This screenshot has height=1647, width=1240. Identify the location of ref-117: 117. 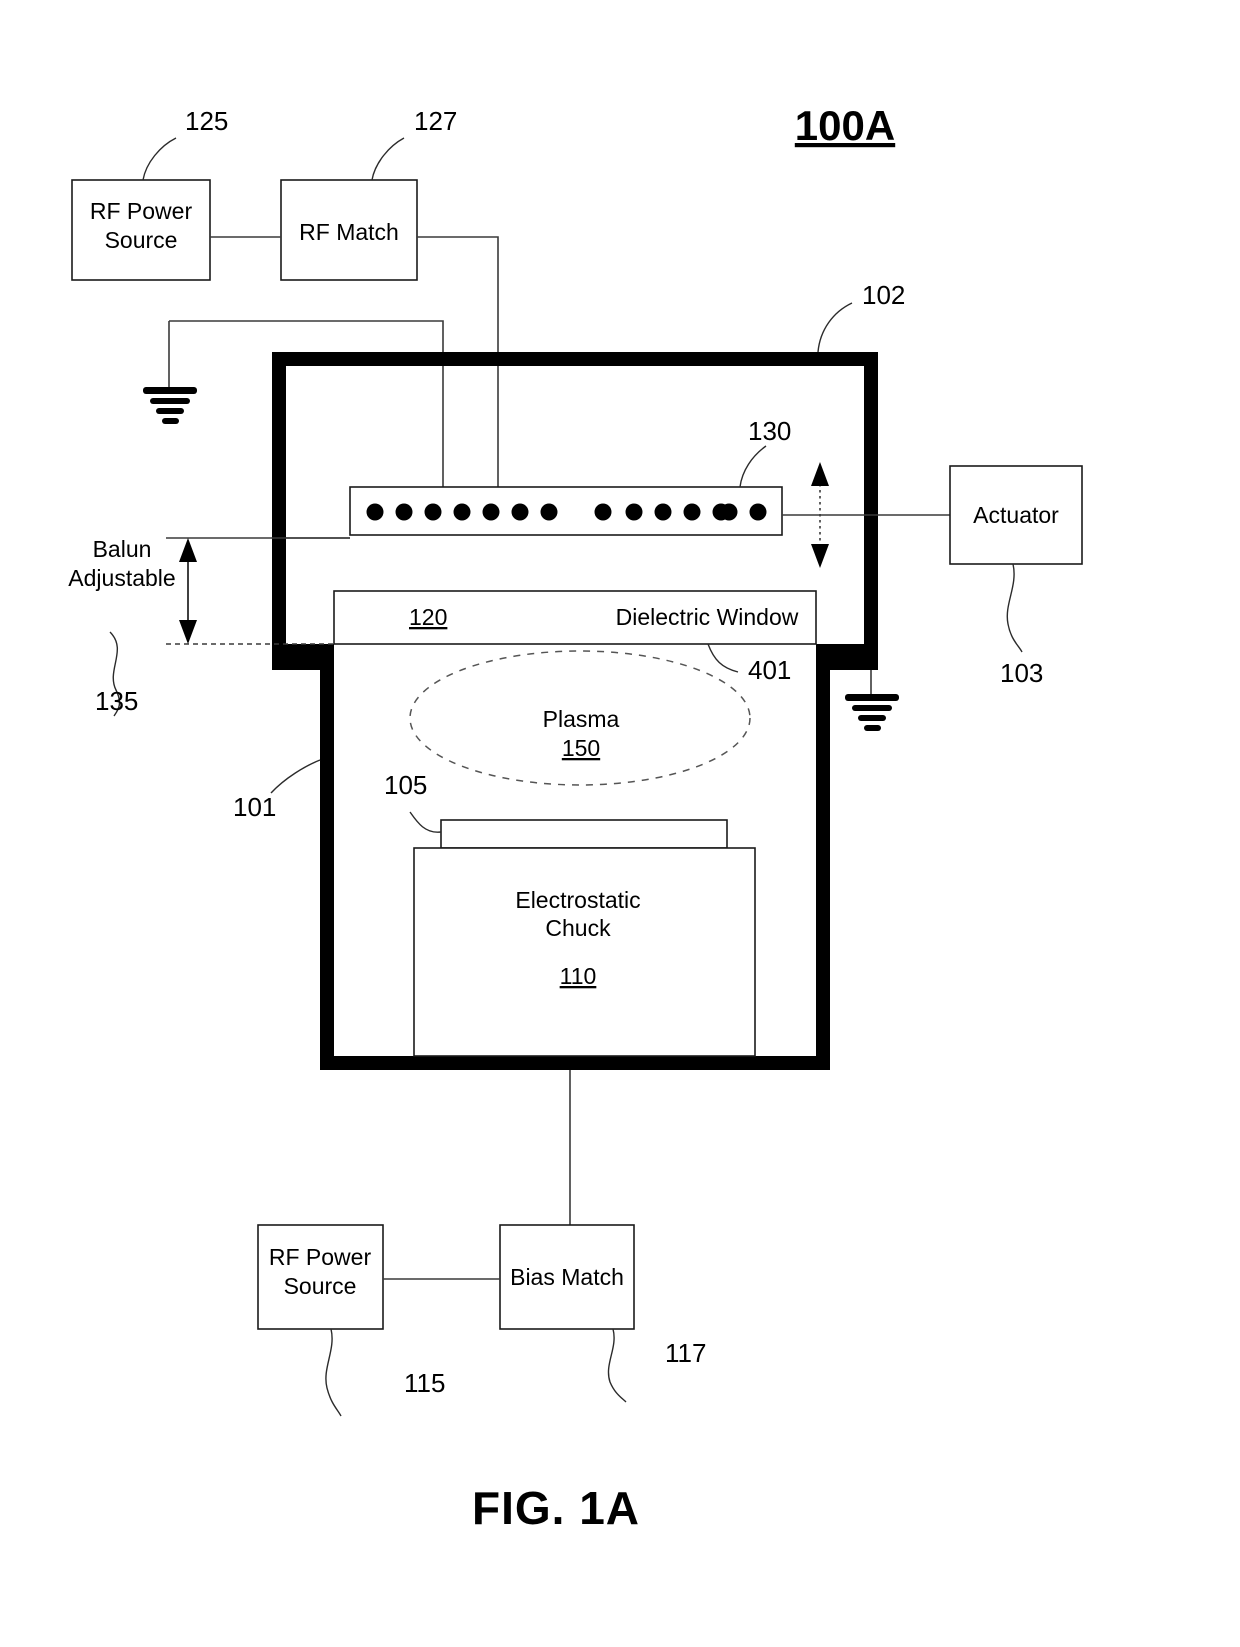
(685, 1353).